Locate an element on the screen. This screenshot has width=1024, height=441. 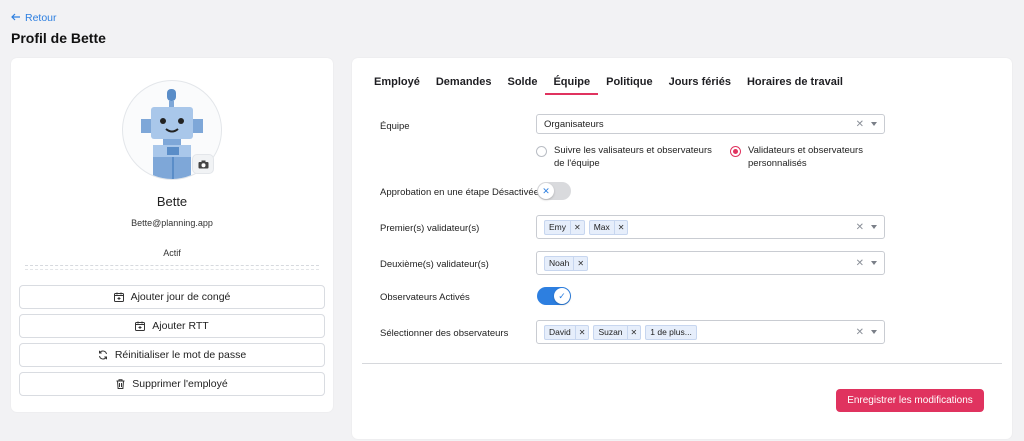
validator-chip: Max ✕ is located at coordinates (608, 227).